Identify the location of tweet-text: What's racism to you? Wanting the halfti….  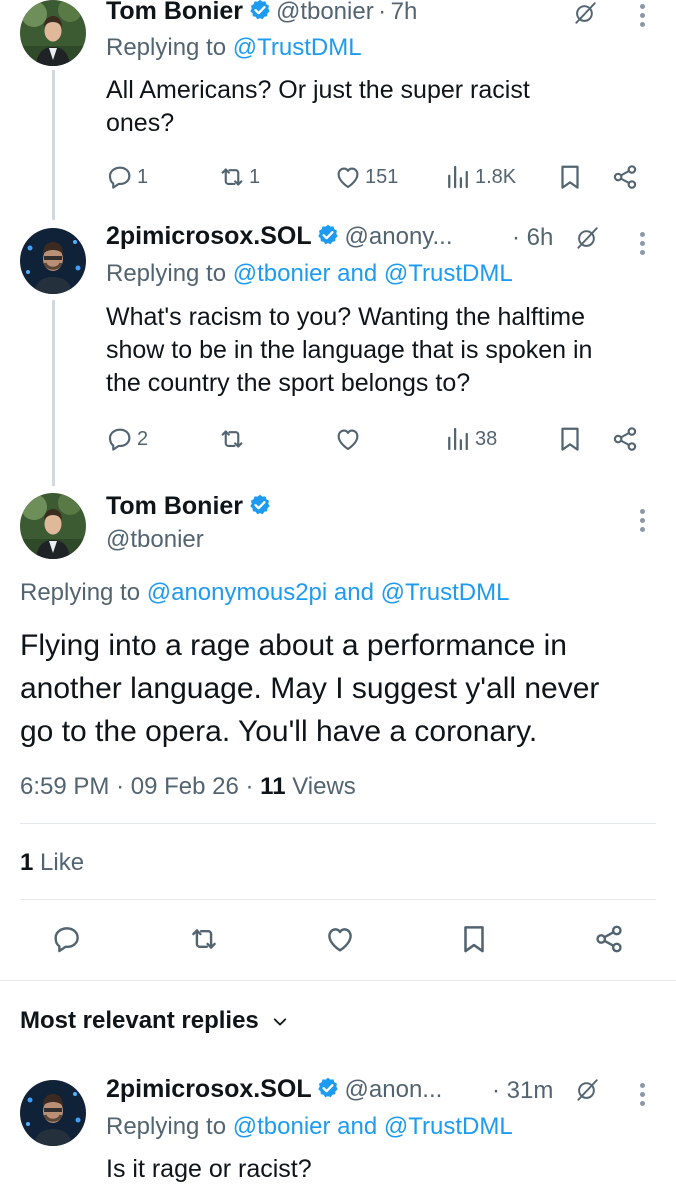
(349, 350).